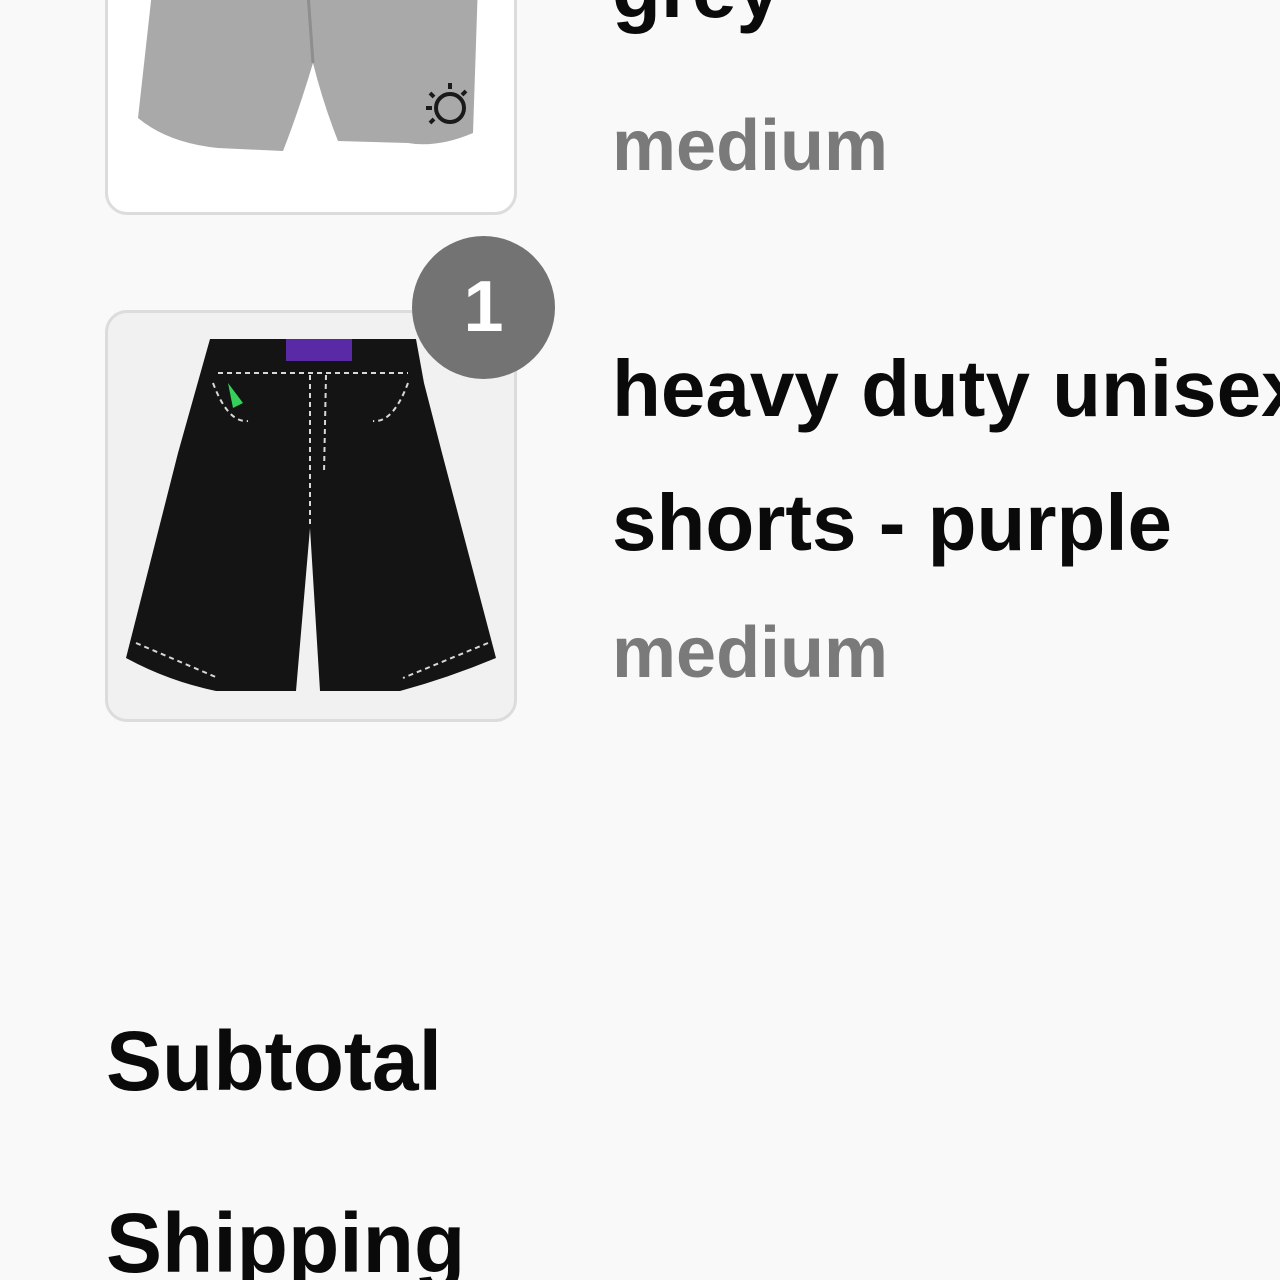  I want to click on cart-item-1-title: grey, so click(696, 20).